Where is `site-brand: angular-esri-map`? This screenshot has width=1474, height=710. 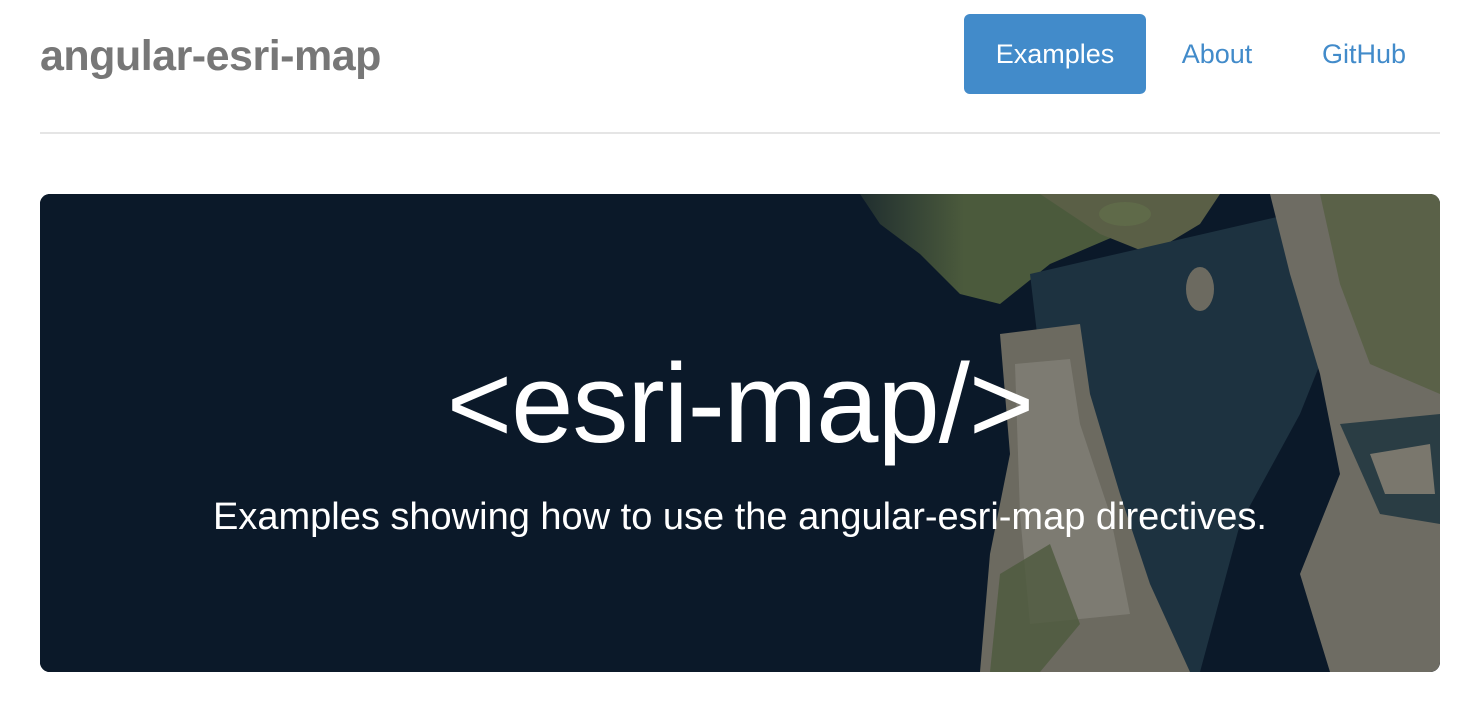
site-brand: angular-esri-map is located at coordinates (210, 56).